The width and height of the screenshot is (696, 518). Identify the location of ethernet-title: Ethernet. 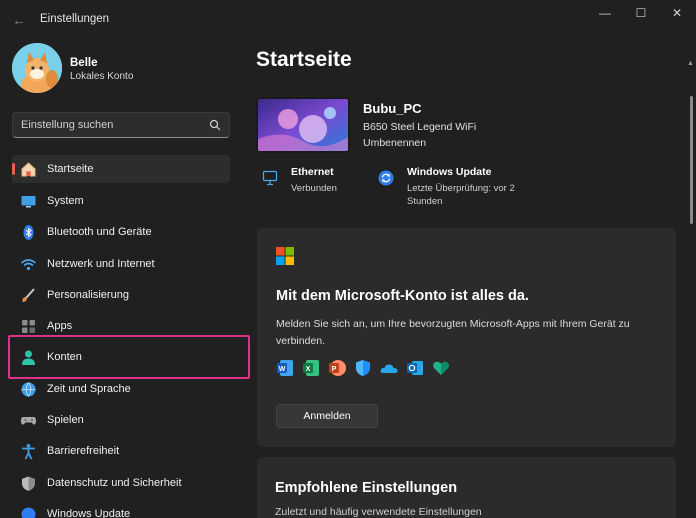
(312, 172).